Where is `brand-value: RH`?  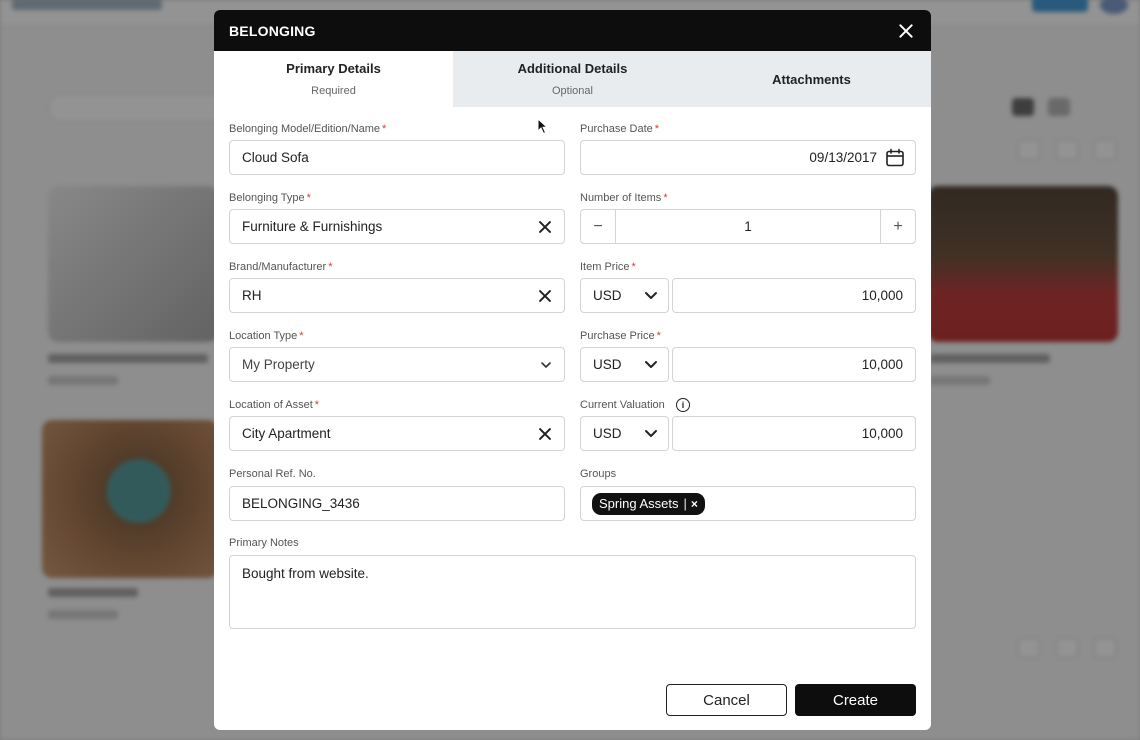 brand-value: RH is located at coordinates (252, 295).